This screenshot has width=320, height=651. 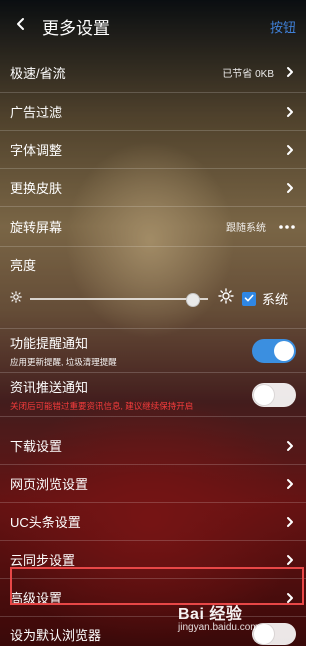 I want to click on setting-label: 网页浏览设置, so click(x=49, y=484).